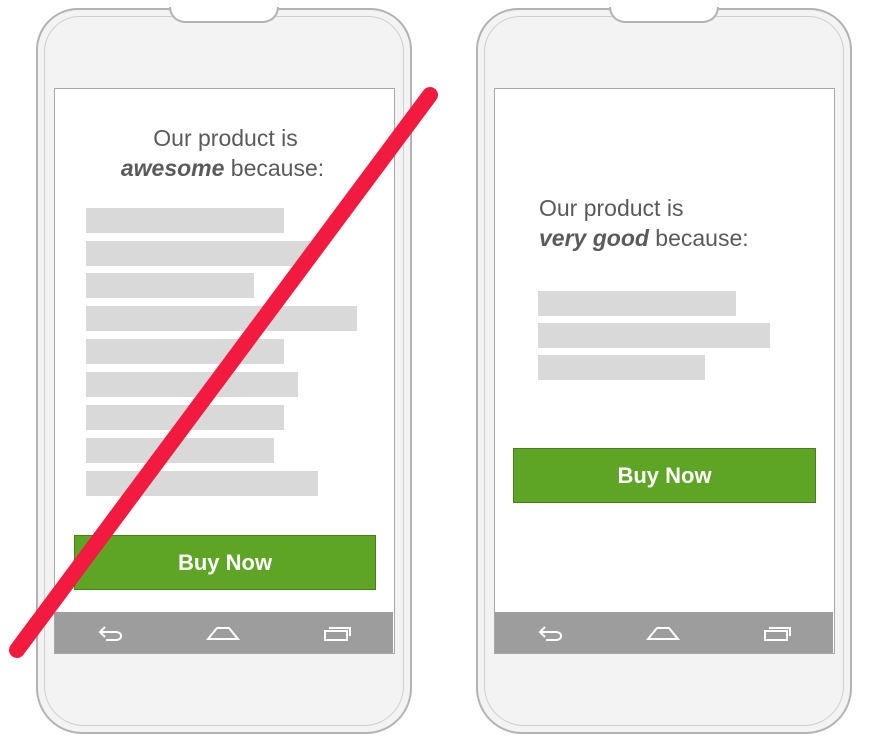 The image size is (883, 744). What do you see at coordinates (698, 238) in the screenshot?
I see `right-headline-suffix: because:` at bounding box center [698, 238].